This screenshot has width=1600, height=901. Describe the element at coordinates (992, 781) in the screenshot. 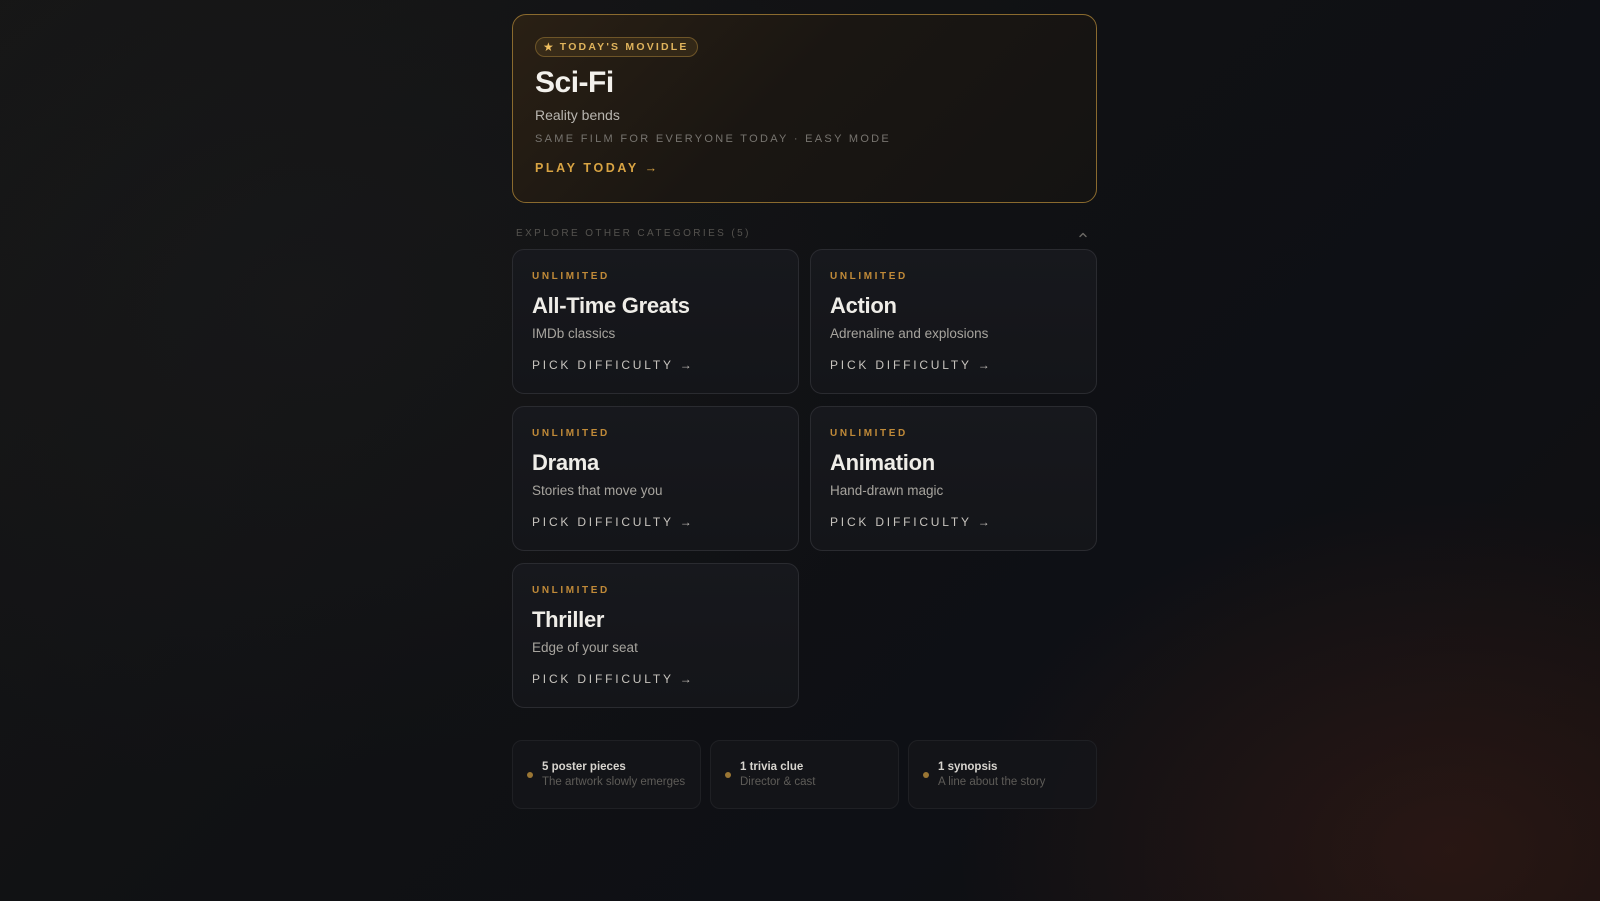

I see `feature-subtitle: A line about the story` at that location.